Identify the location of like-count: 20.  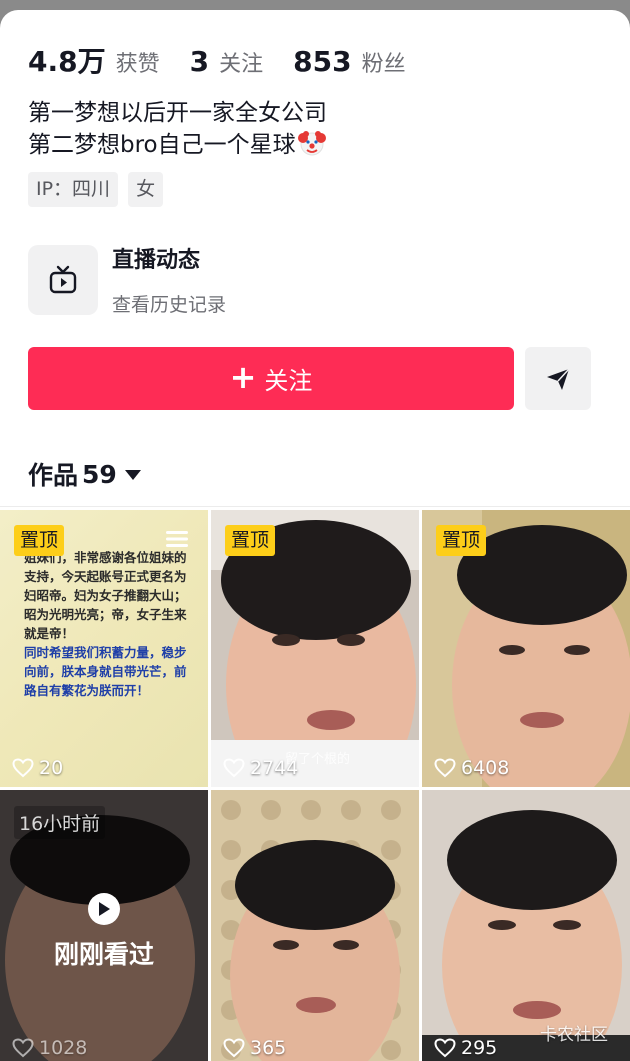
(37, 768).